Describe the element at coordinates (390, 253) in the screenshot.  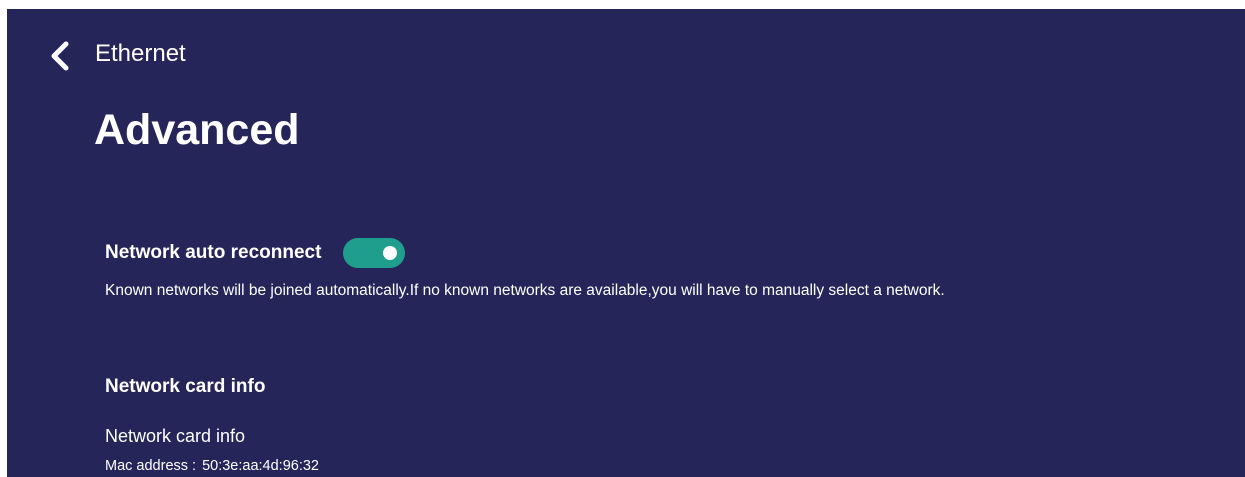
I see `toggle-knob` at that location.